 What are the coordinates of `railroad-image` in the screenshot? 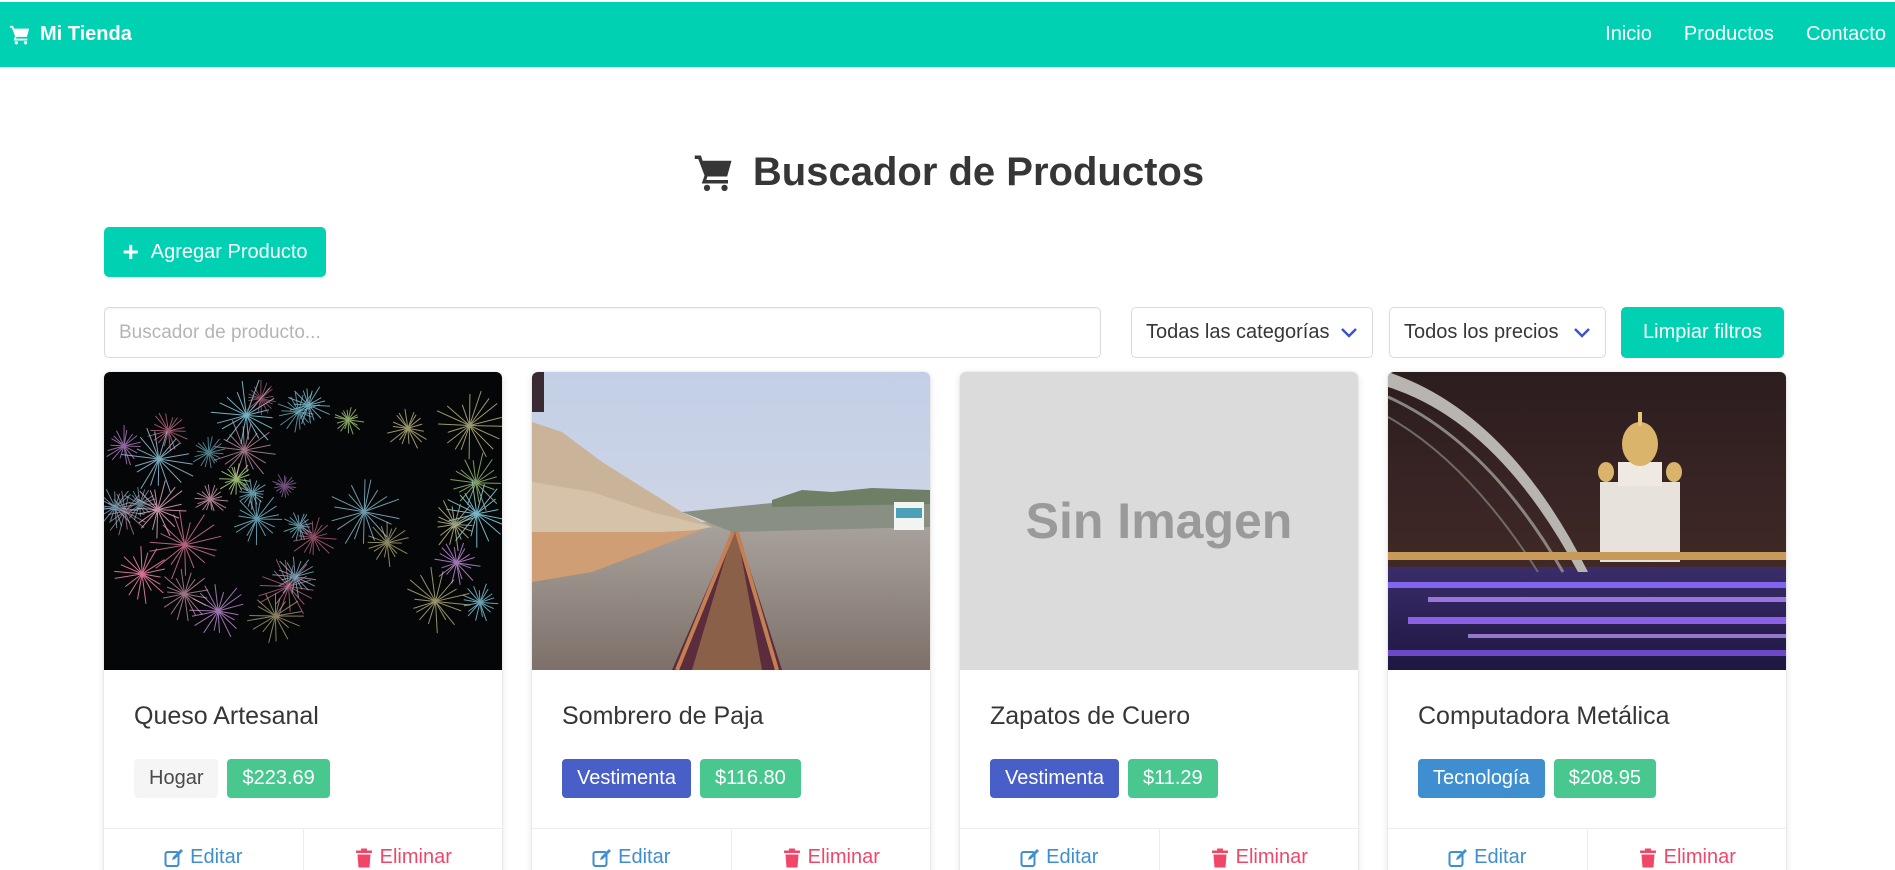 It's located at (731, 521).